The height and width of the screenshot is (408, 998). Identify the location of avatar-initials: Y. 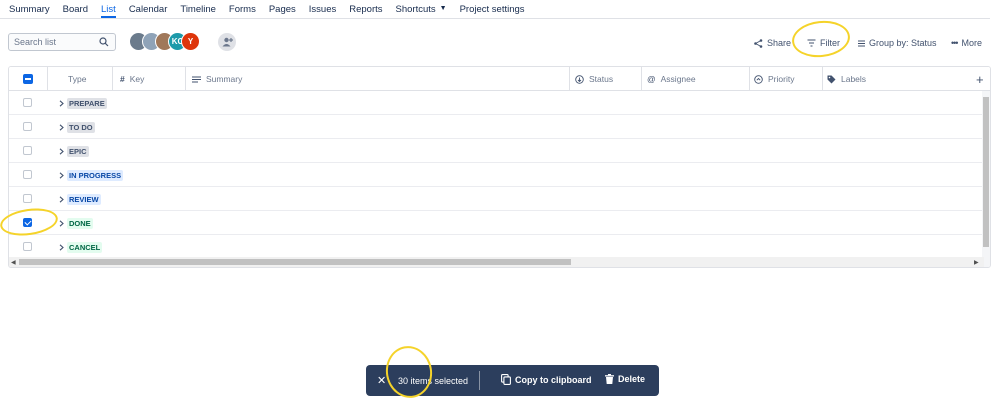
(190, 41).